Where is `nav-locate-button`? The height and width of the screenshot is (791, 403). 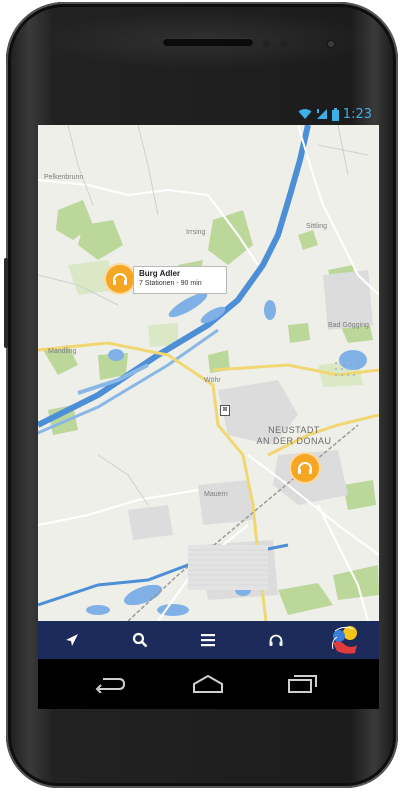
nav-locate-button is located at coordinates (72, 640).